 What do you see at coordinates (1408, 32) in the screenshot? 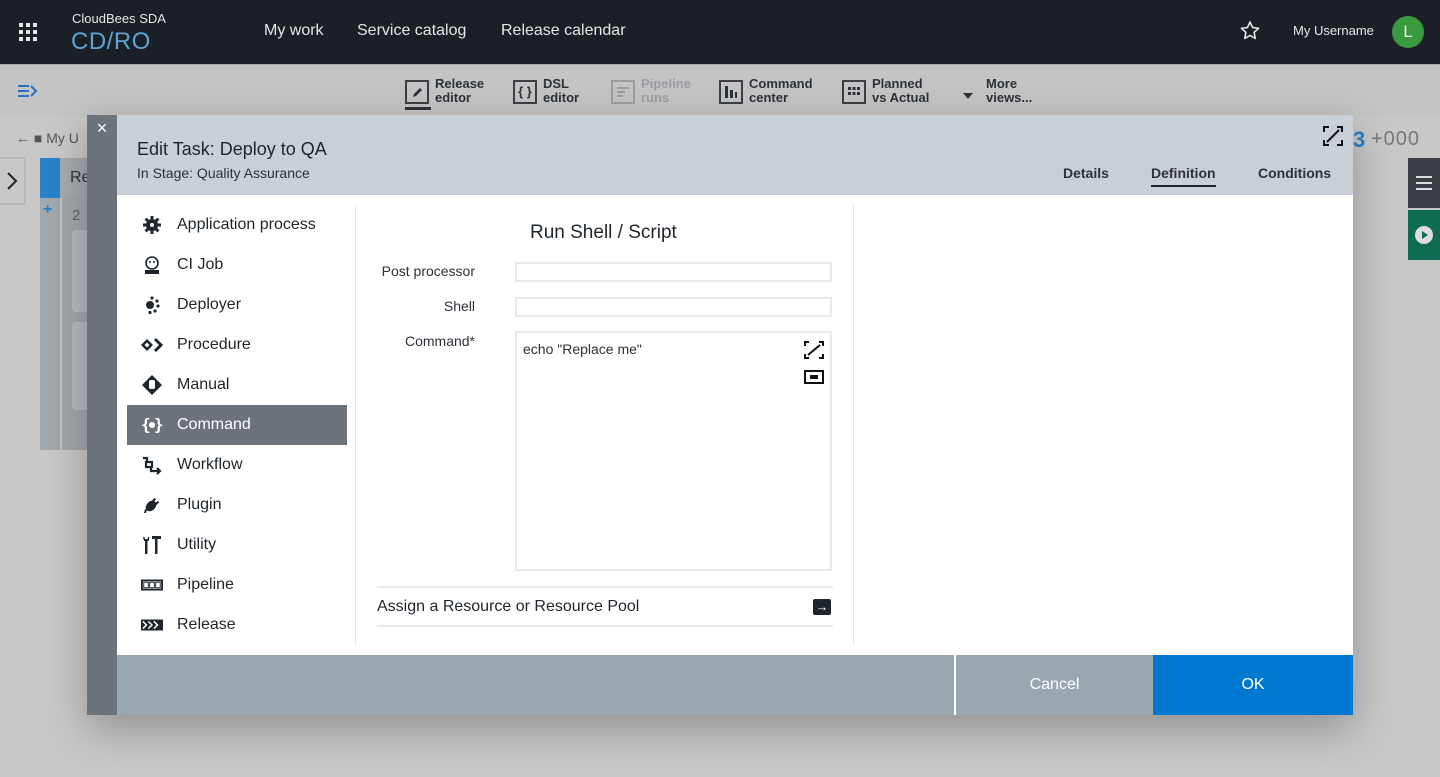
I see `avatar: L` at bounding box center [1408, 32].